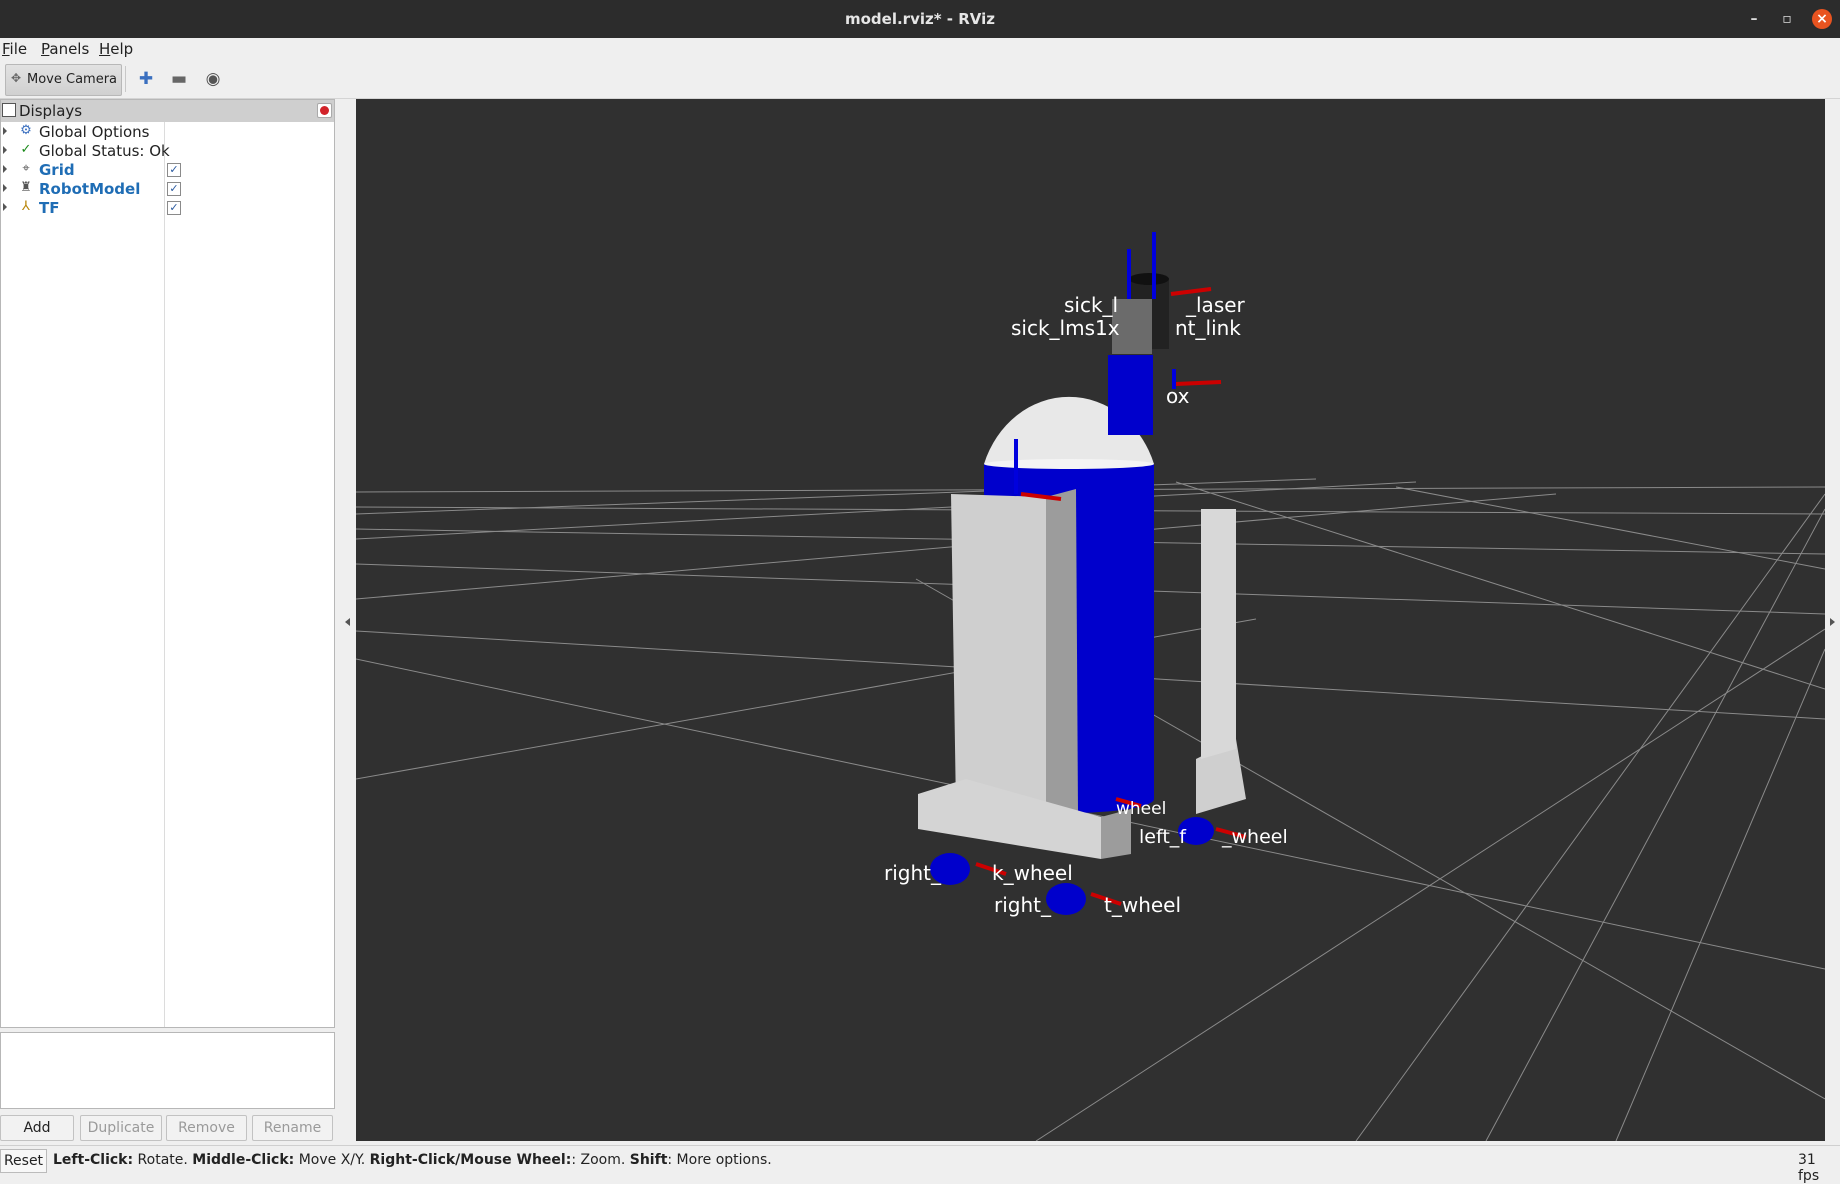 This screenshot has width=1840, height=1184. I want to click on gear-icon: ⚙, so click(26, 130).